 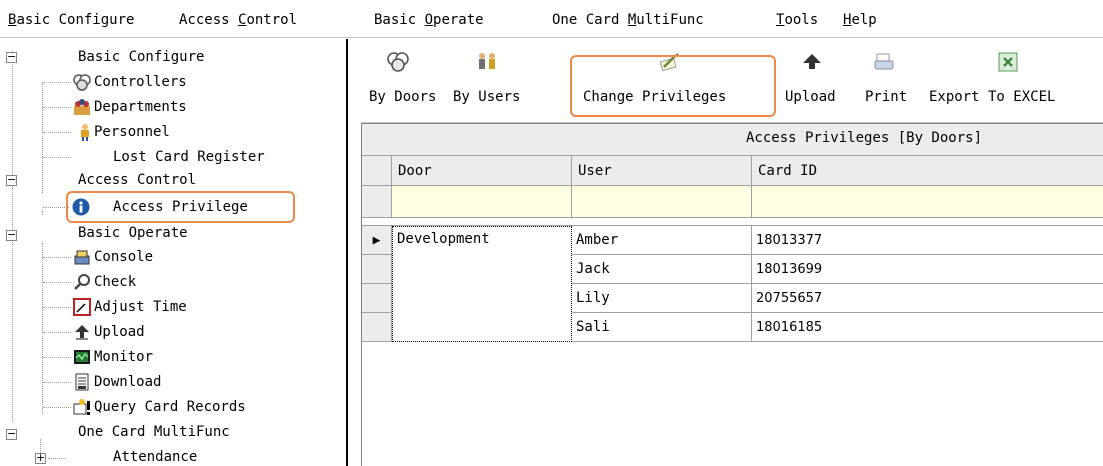 I want to click on table-row-user-cell: Lily, so click(x=662, y=298).